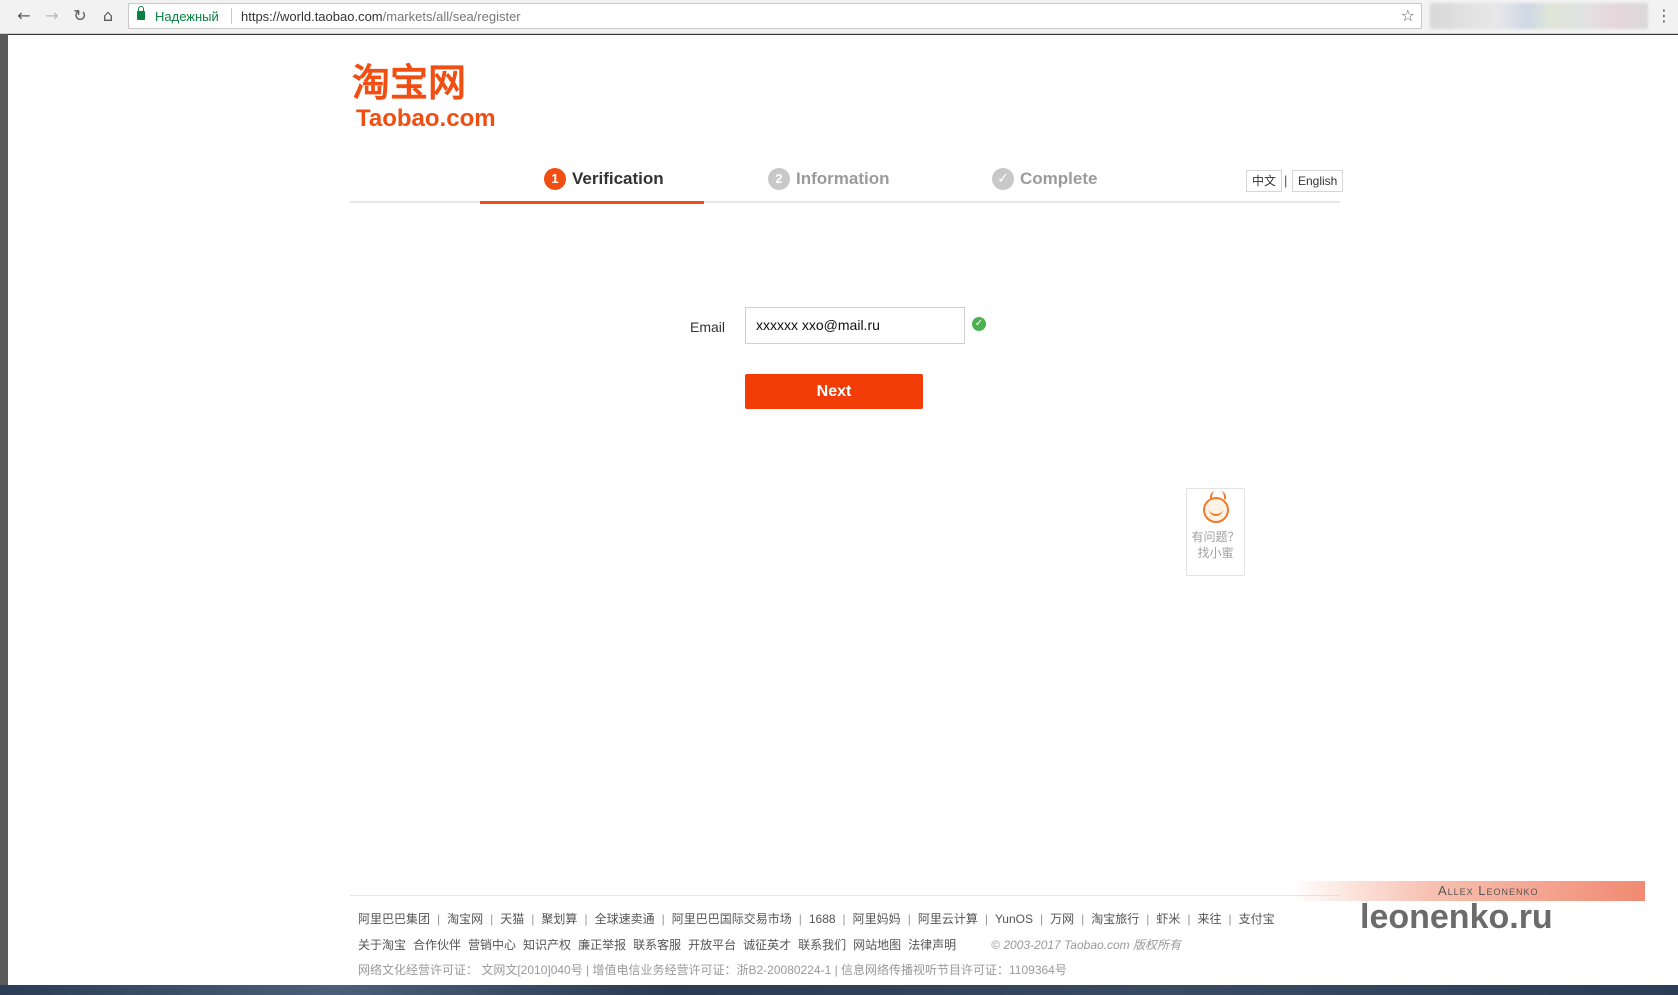 This screenshot has height=995, width=1678. Describe the element at coordinates (822, 945) in the screenshot. I see `footer-link: 联系我们` at that location.